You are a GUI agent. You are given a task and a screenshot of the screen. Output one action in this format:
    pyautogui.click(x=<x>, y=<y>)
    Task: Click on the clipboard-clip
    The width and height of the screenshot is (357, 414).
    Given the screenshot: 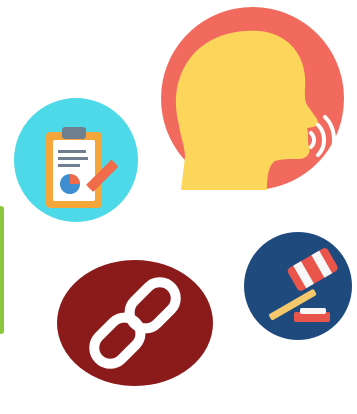 What is the action you would take?
    pyautogui.click(x=74, y=133)
    